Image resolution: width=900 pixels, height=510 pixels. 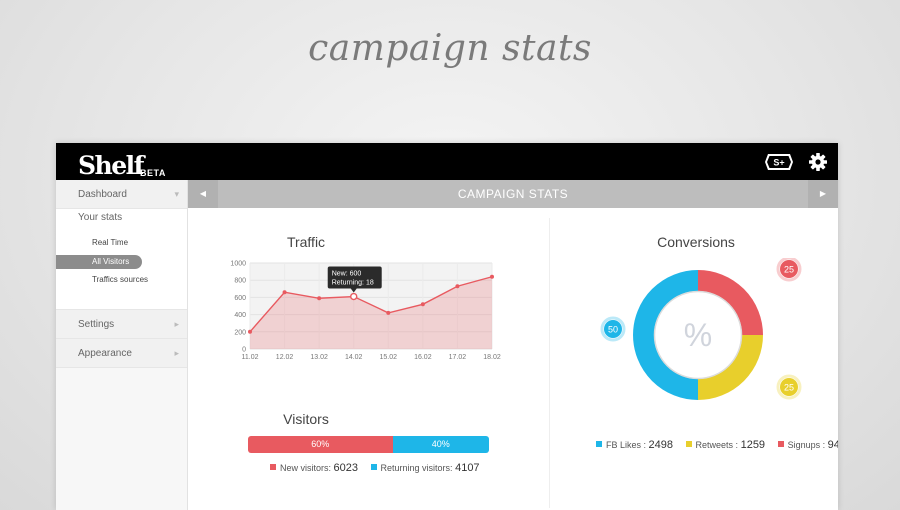 What do you see at coordinates (240, 298) in the screenshot?
I see `y-tick-label: 600` at bounding box center [240, 298].